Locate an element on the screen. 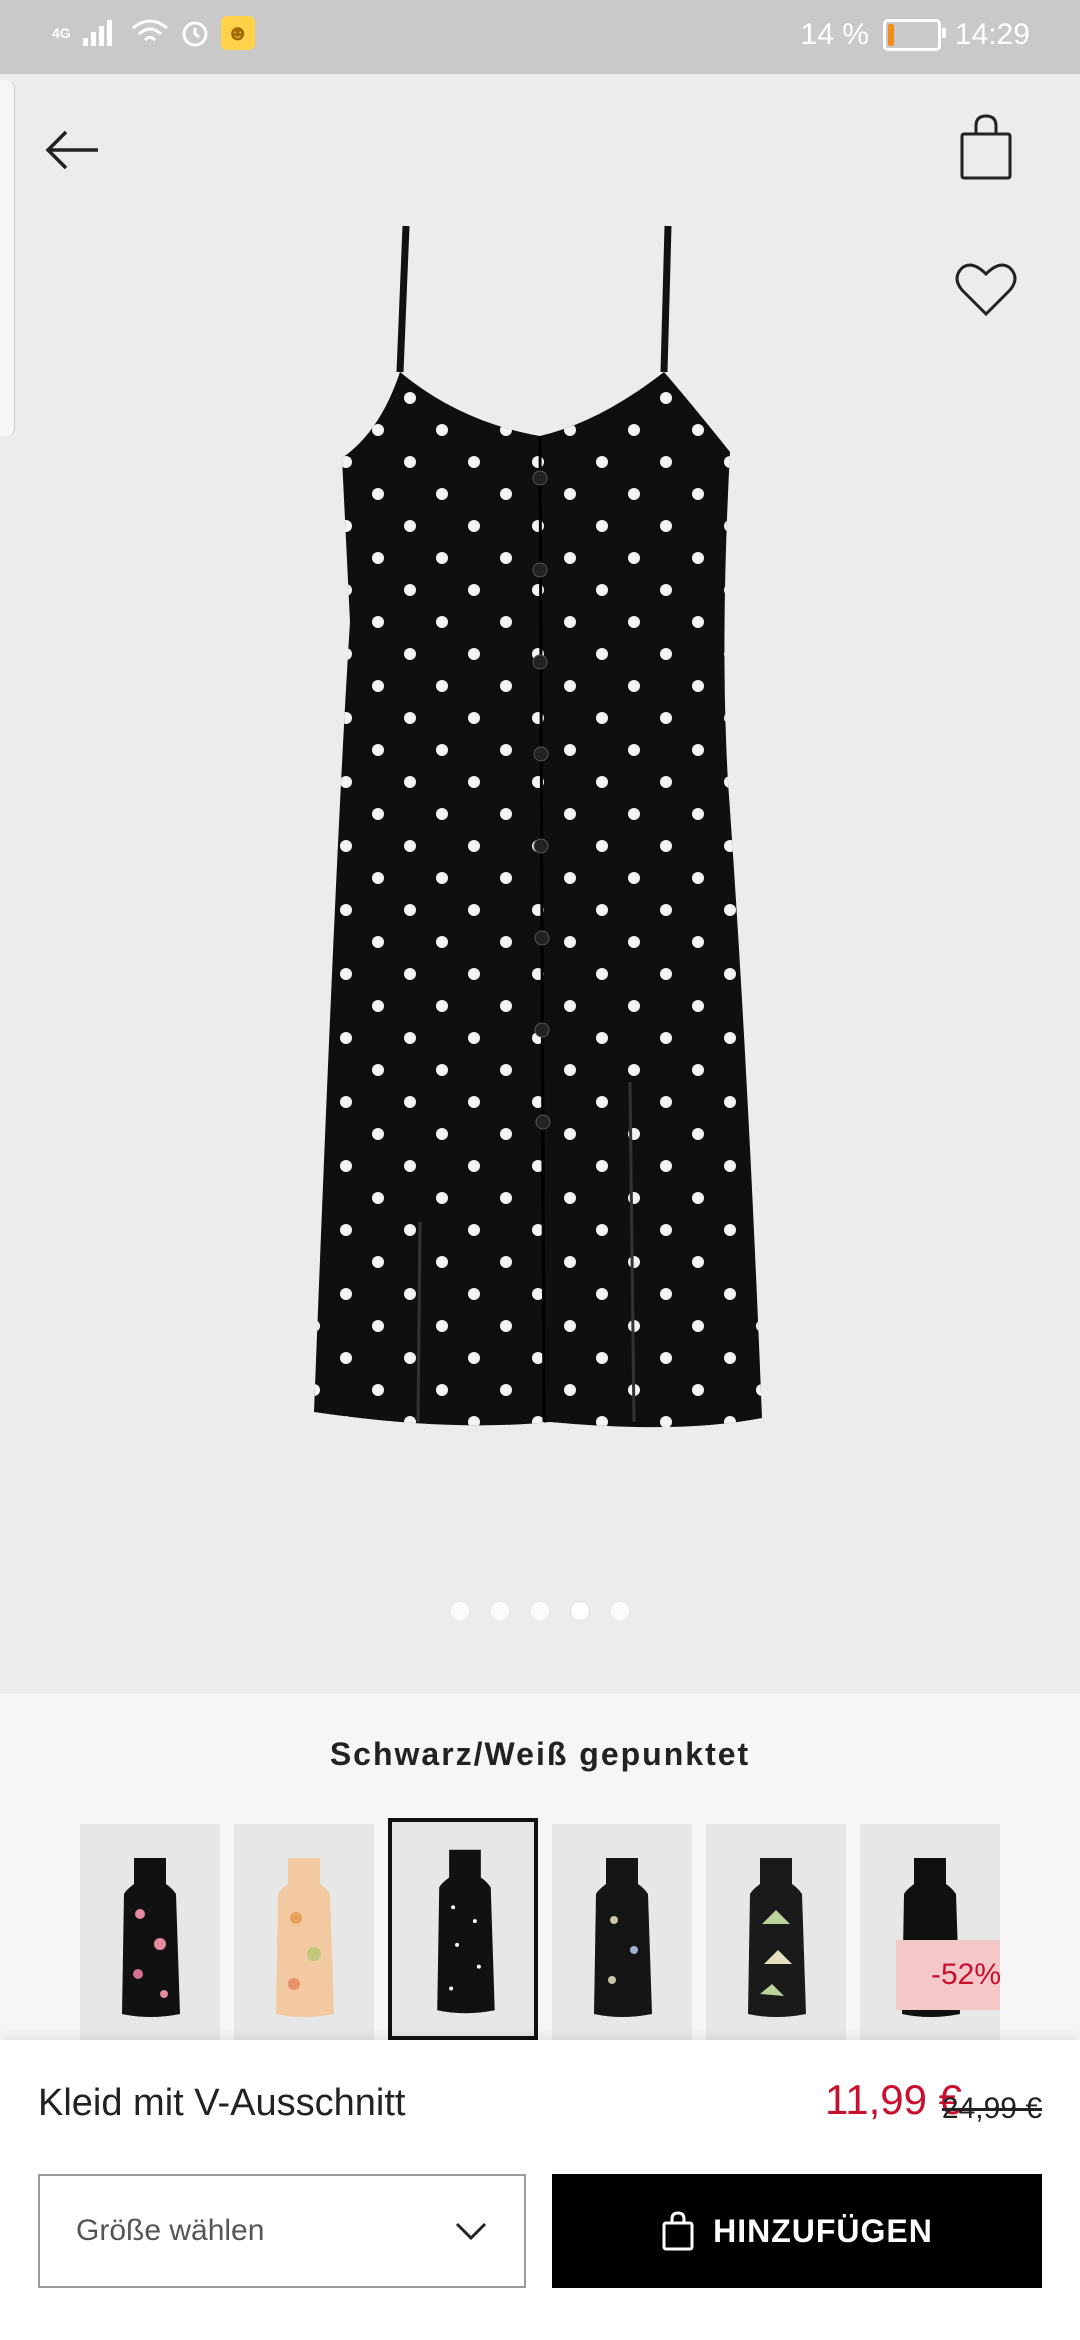  chevron-down-icon is located at coordinates (471, 2231).